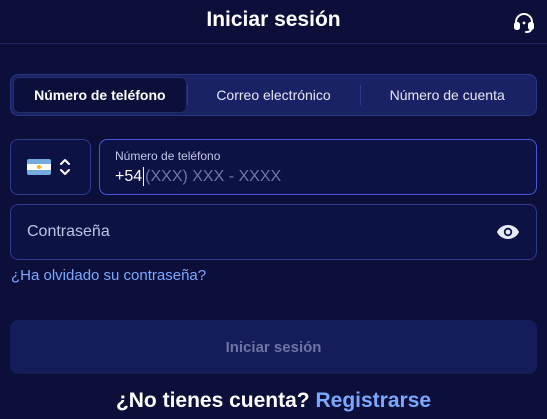 The height and width of the screenshot is (419, 547). Describe the element at coordinates (373, 400) in the screenshot. I see `register-link: Registrarse` at that location.